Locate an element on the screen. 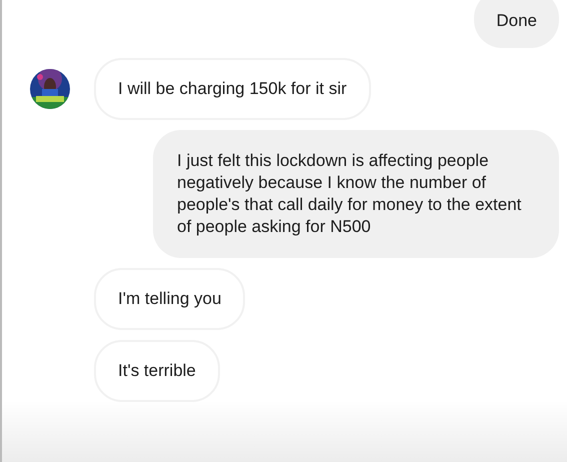 The height and width of the screenshot is (462, 567). message-bubble: I'm telling you is located at coordinates (170, 299).